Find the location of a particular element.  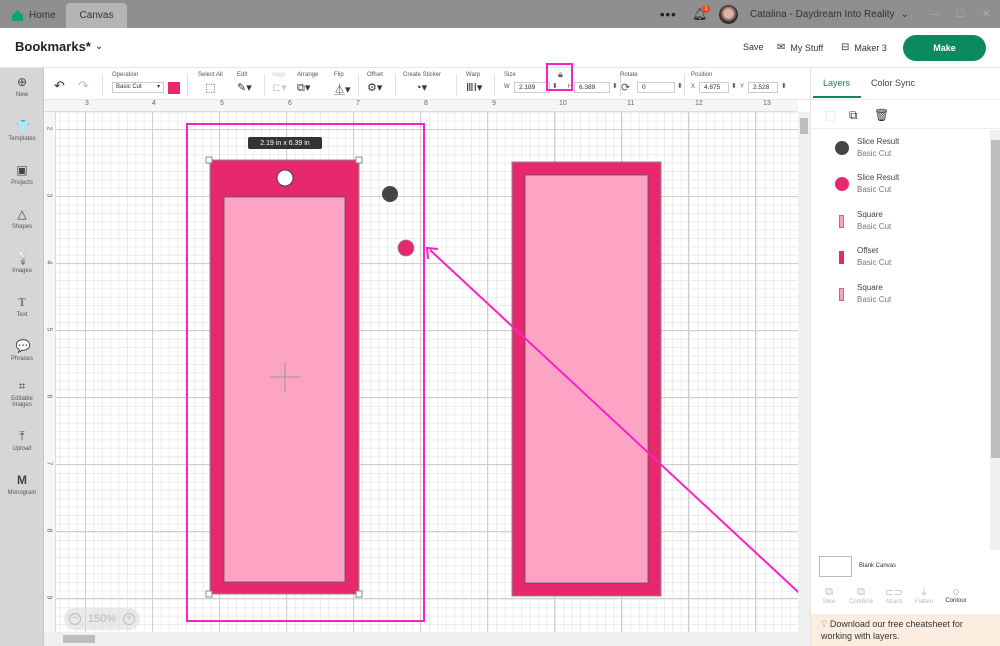

ruler-label: 8 is located at coordinates (49, 530).